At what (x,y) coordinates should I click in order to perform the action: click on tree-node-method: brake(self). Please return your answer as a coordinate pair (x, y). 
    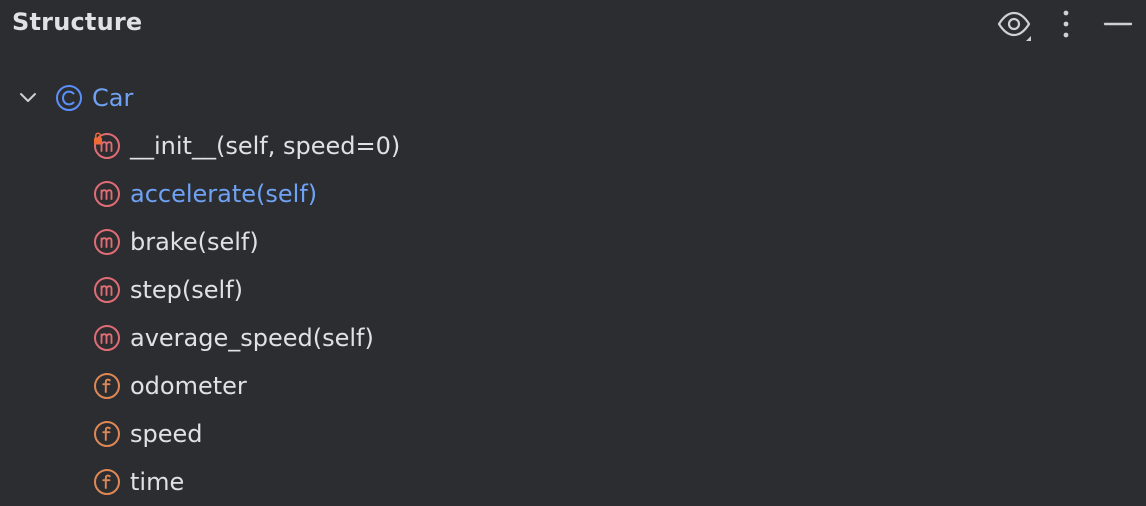
    Looking at the image, I should click on (573, 242).